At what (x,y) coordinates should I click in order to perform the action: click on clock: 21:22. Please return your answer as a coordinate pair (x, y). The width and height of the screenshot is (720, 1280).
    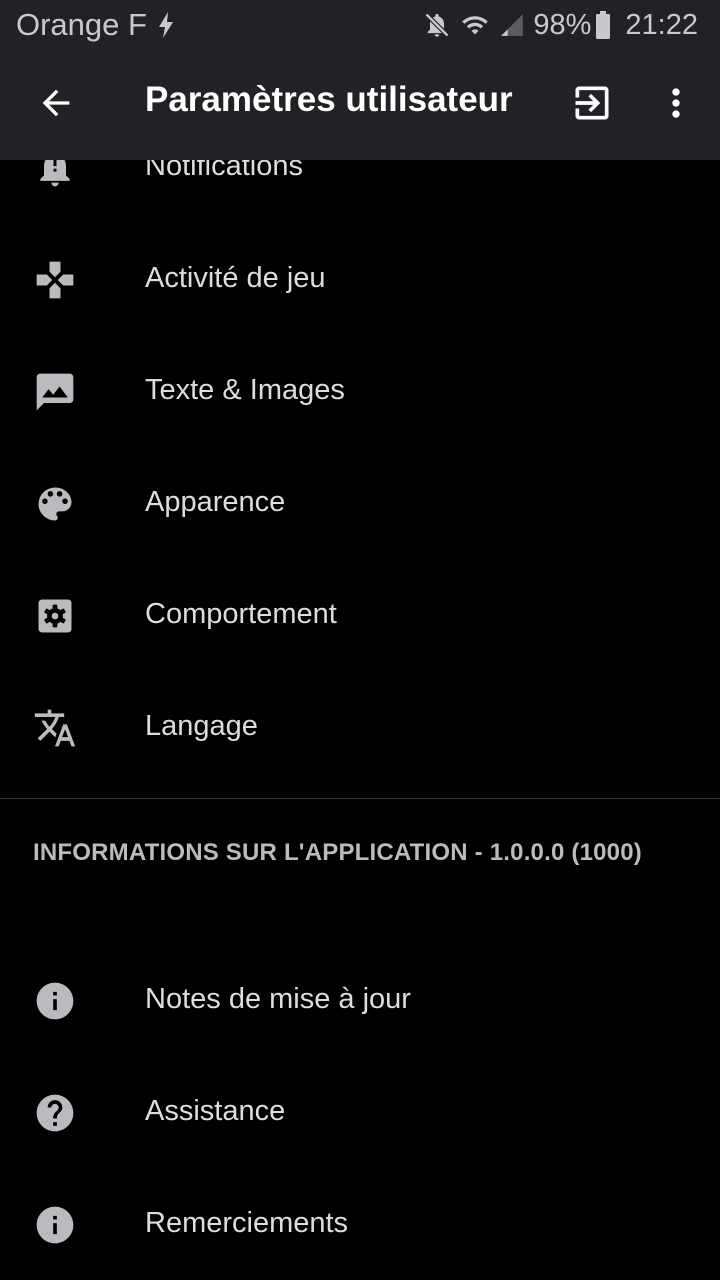
    Looking at the image, I should click on (661, 24).